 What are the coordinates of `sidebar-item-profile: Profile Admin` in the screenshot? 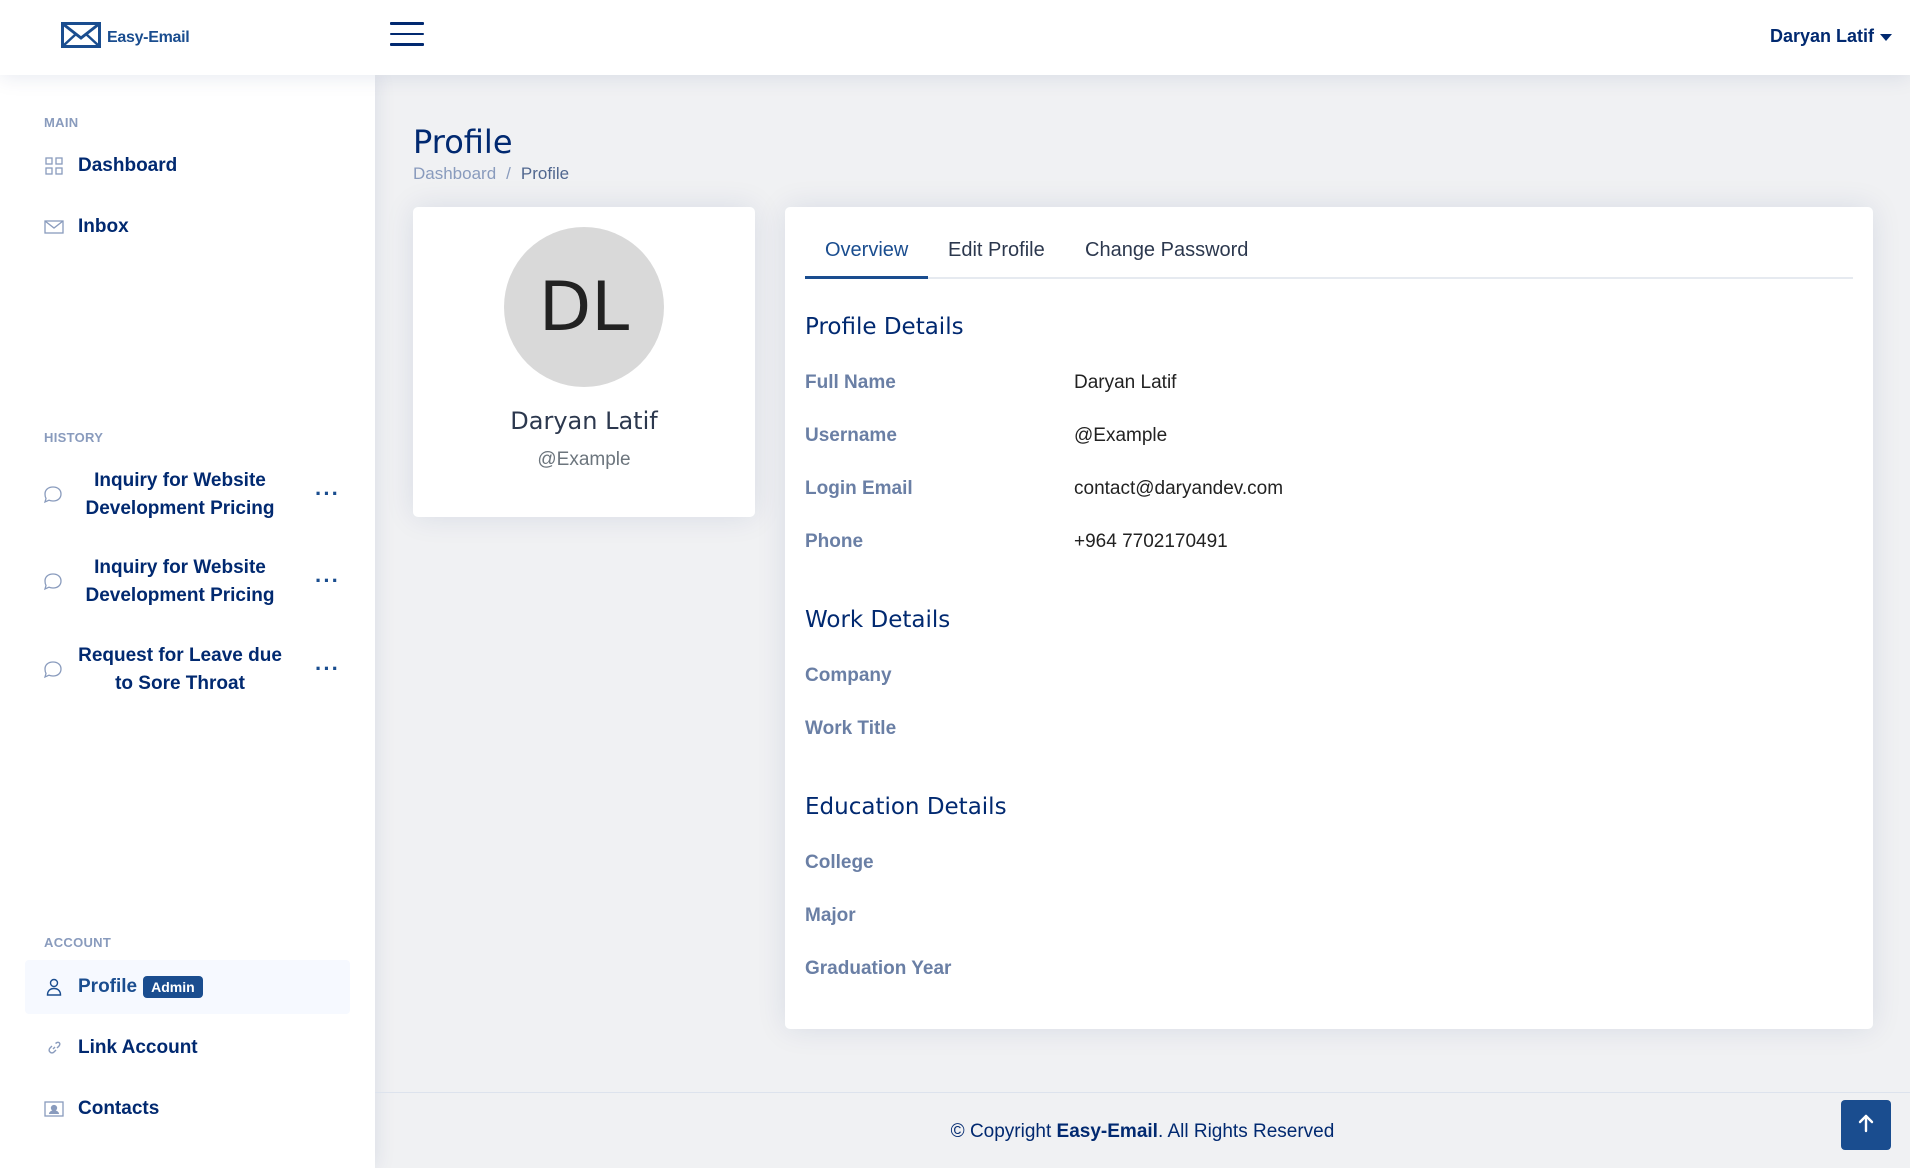 It's located at (187, 987).